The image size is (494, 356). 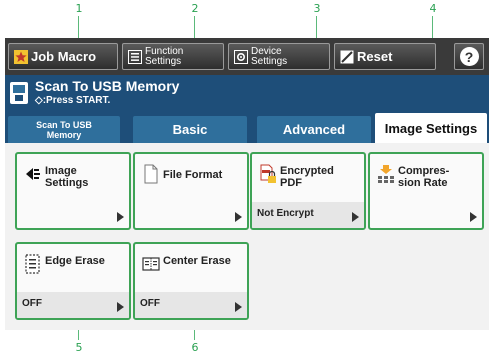 What do you see at coordinates (73, 191) in the screenshot?
I see `image-settings-tile: Image Settings` at bounding box center [73, 191].